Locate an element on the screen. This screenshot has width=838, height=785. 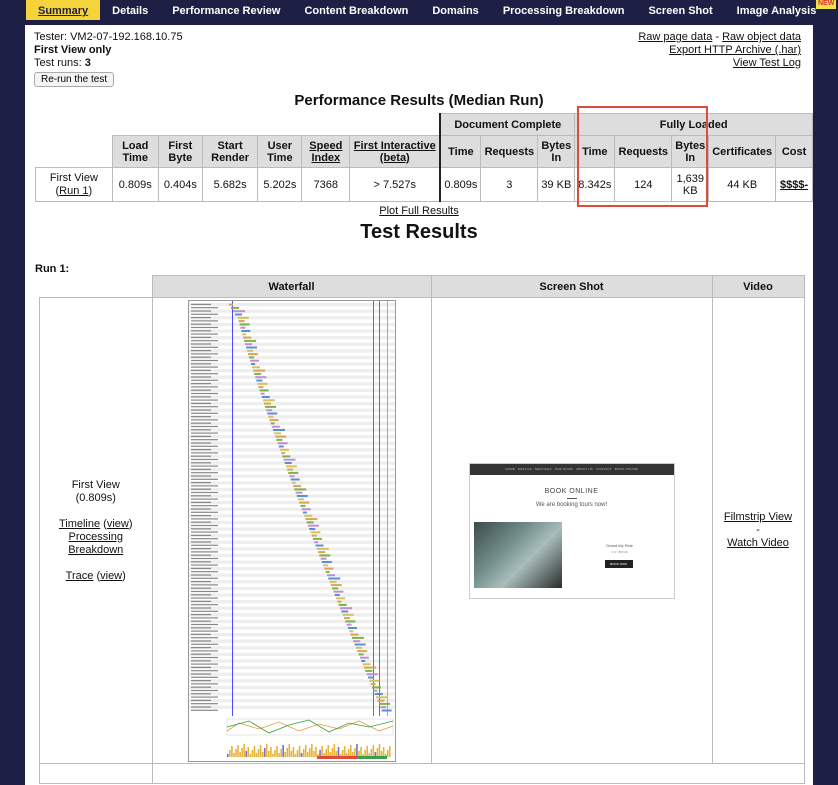
cost-value: $$$$- is located at coordinates (794, 184).